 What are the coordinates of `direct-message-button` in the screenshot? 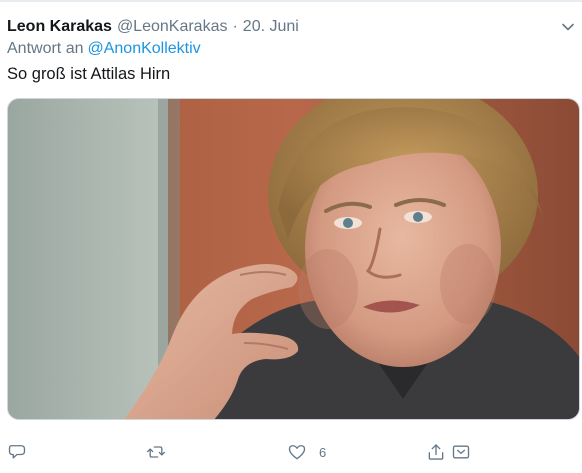 It's located at (461, 452).